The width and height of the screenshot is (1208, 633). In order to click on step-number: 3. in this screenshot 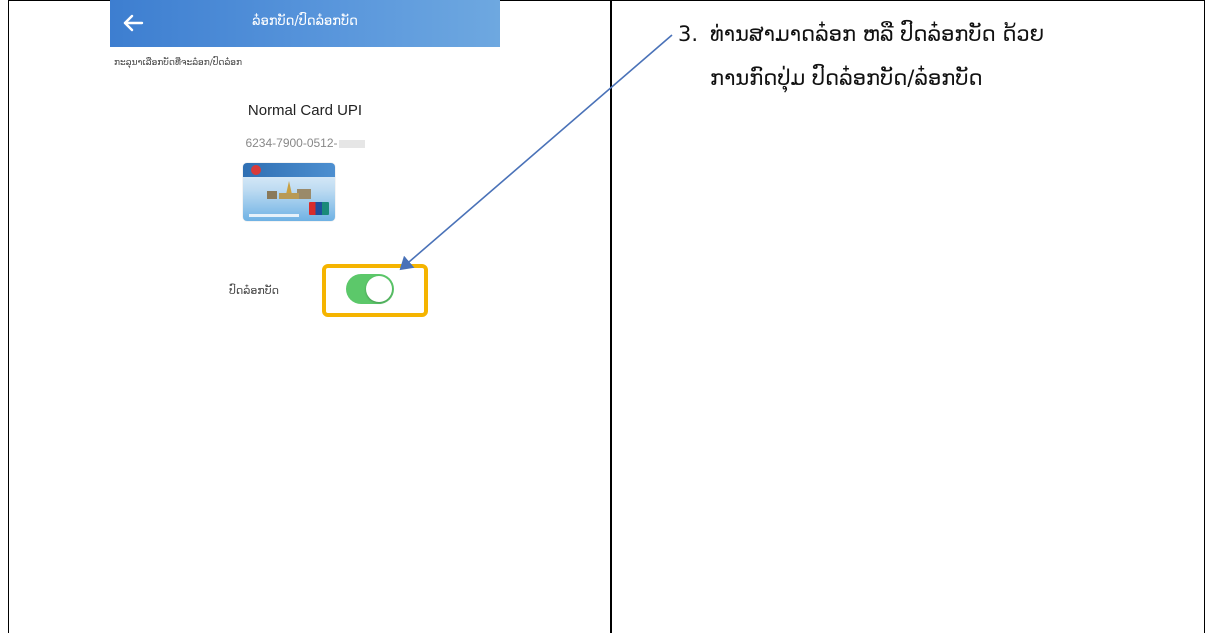, I will do `click(688, 34)`.